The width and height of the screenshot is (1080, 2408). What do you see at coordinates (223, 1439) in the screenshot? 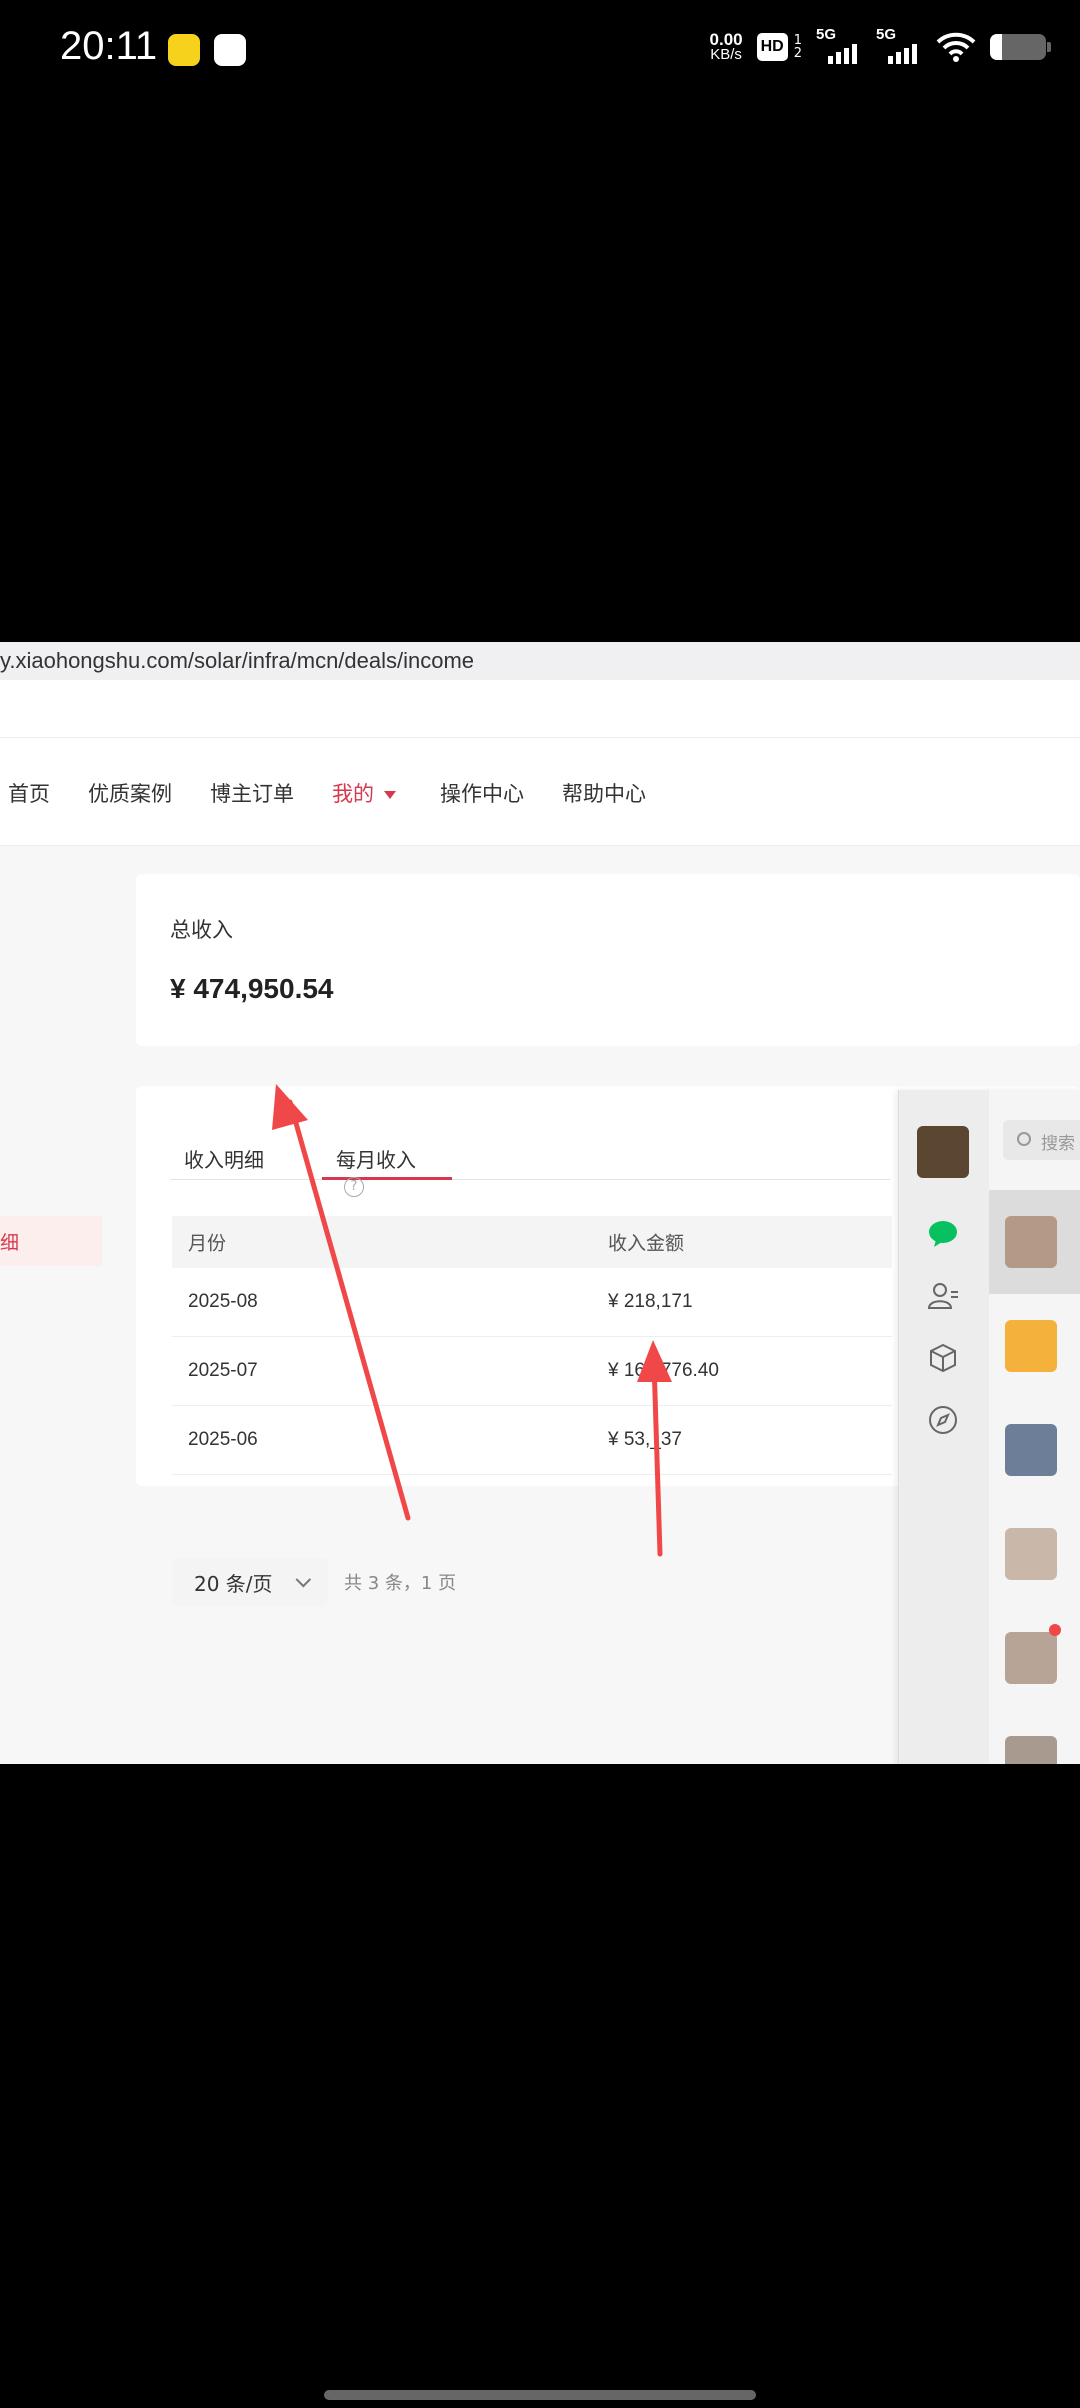
I see `row-month: 2025-06` at bounding box center [223, 1439].